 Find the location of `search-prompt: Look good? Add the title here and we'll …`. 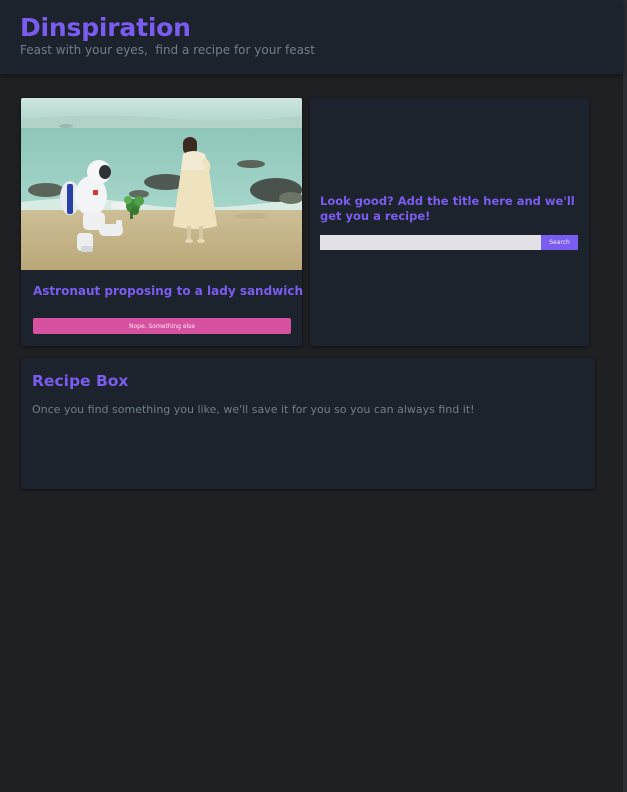

search-prompt: Look good? Add the title here and we'll … is located at coordinates (447, 208).